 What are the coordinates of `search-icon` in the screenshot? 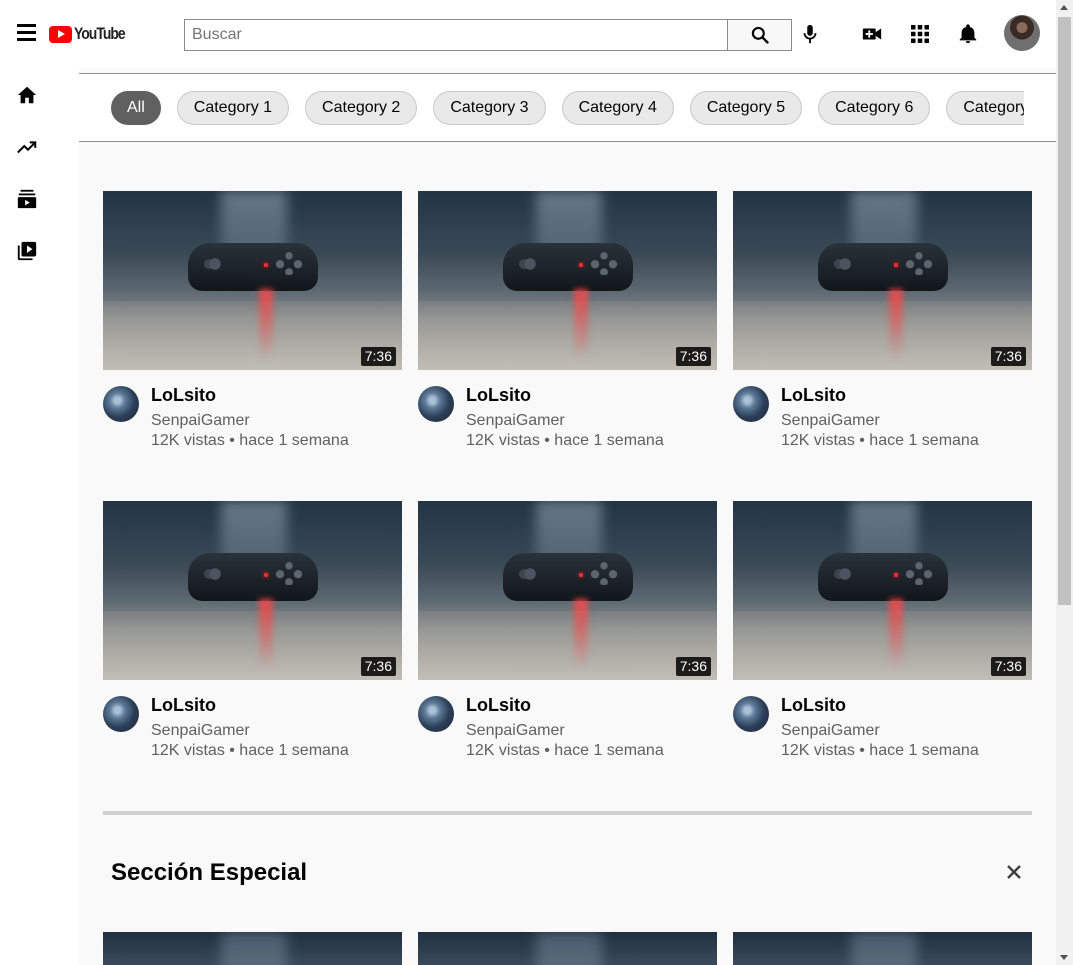 It's located at (760, 35).